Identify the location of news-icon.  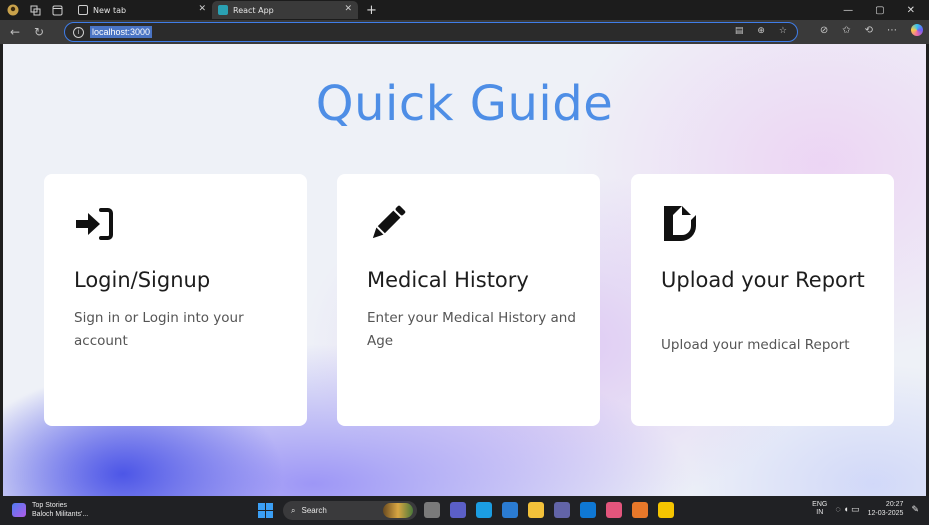
(19, 510).